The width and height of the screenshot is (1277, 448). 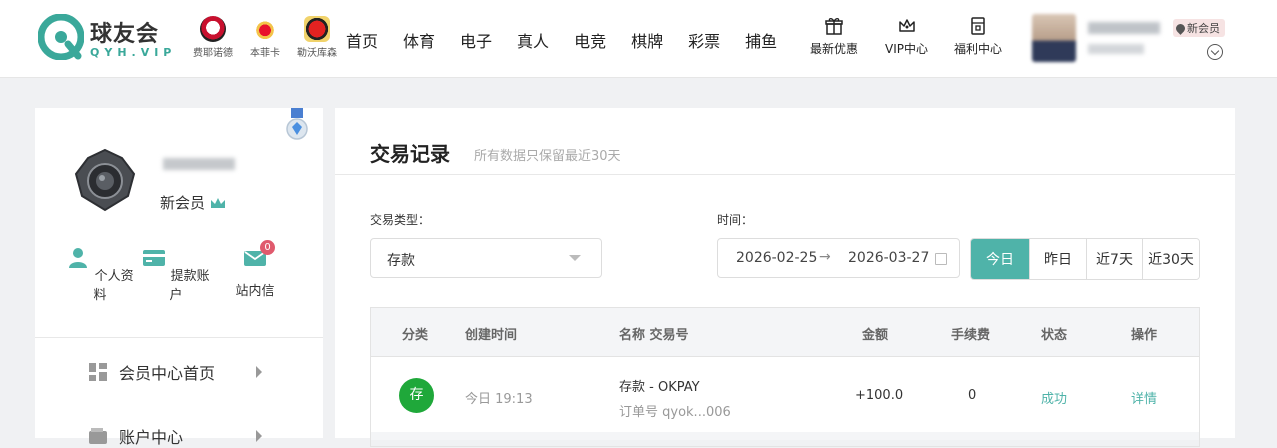 I want to click on nav-welfare-label: 福利中心, so click(x=978, y=49).